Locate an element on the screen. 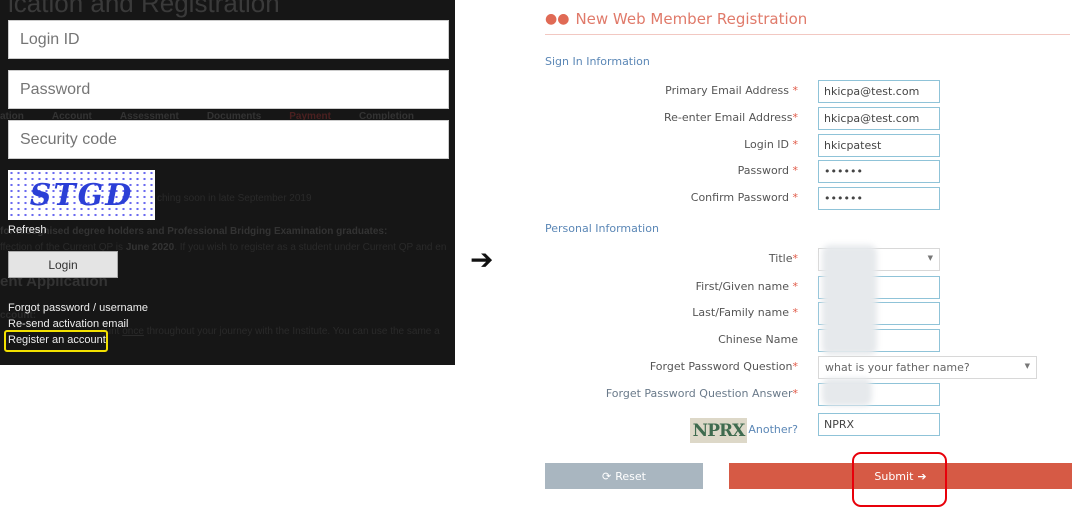 The width and height of the screenshot is (1072, 508). login-id-label: Login ID * is located at coordinates (771, 144).